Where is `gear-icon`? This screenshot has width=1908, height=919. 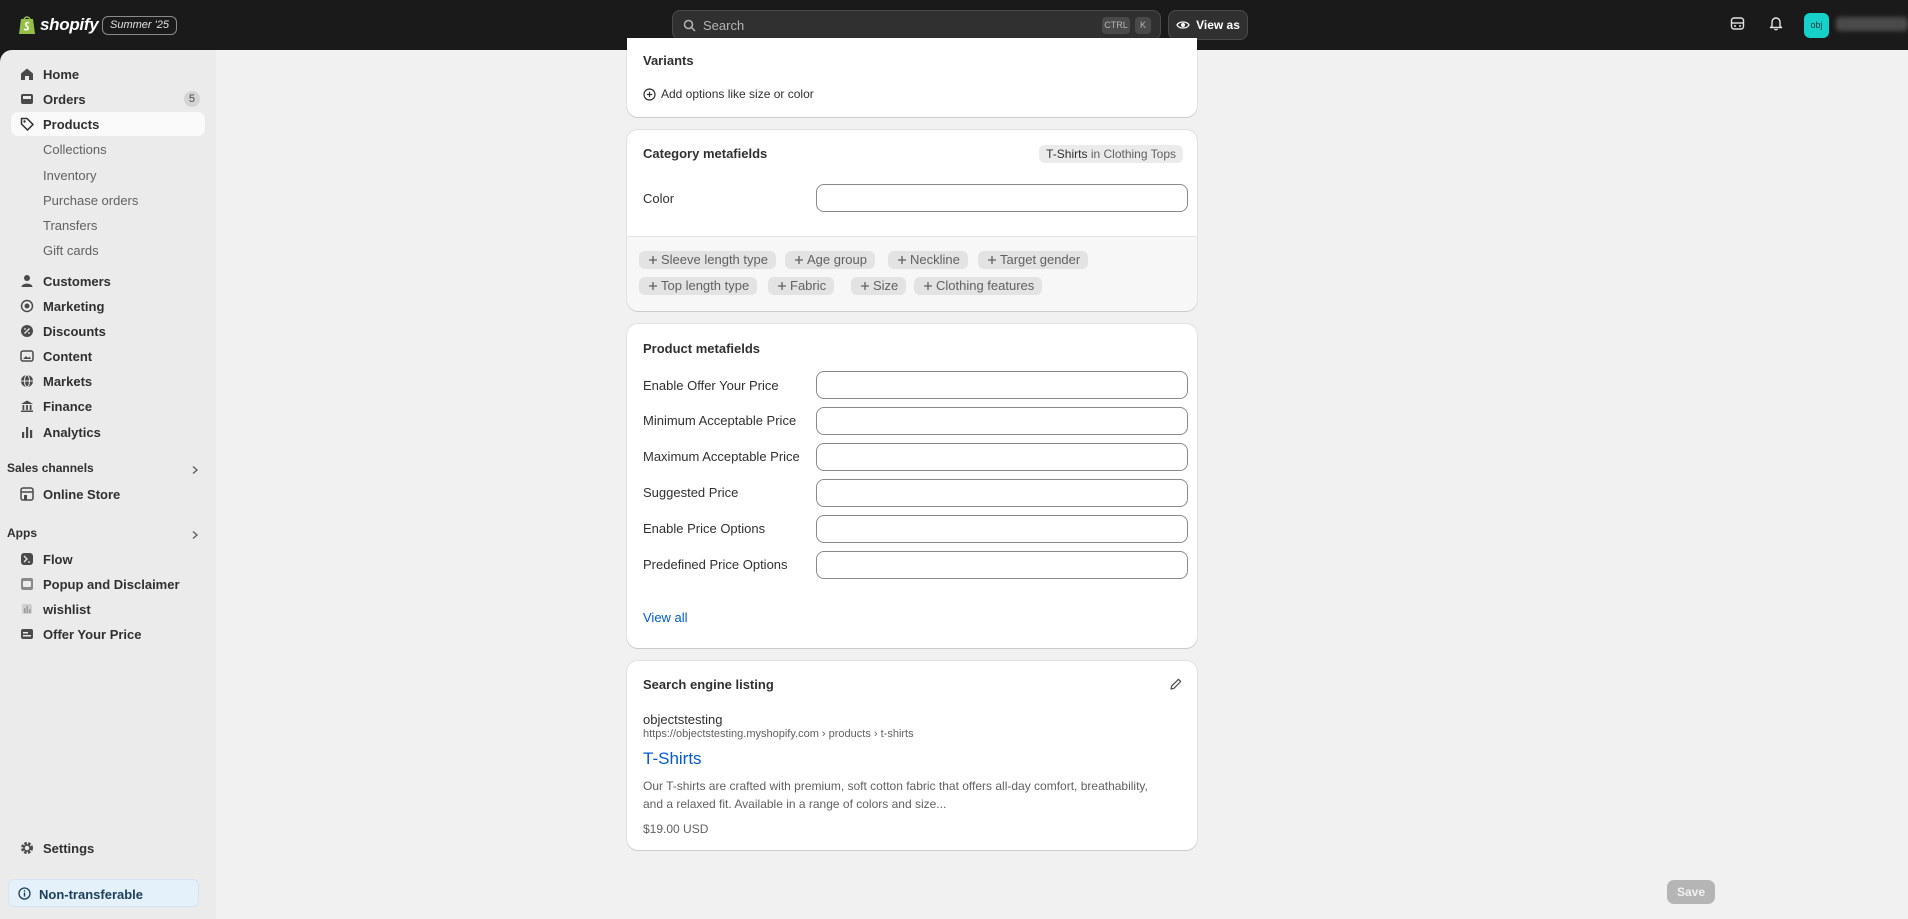 gear-icon is located at coordinates (27, 848).